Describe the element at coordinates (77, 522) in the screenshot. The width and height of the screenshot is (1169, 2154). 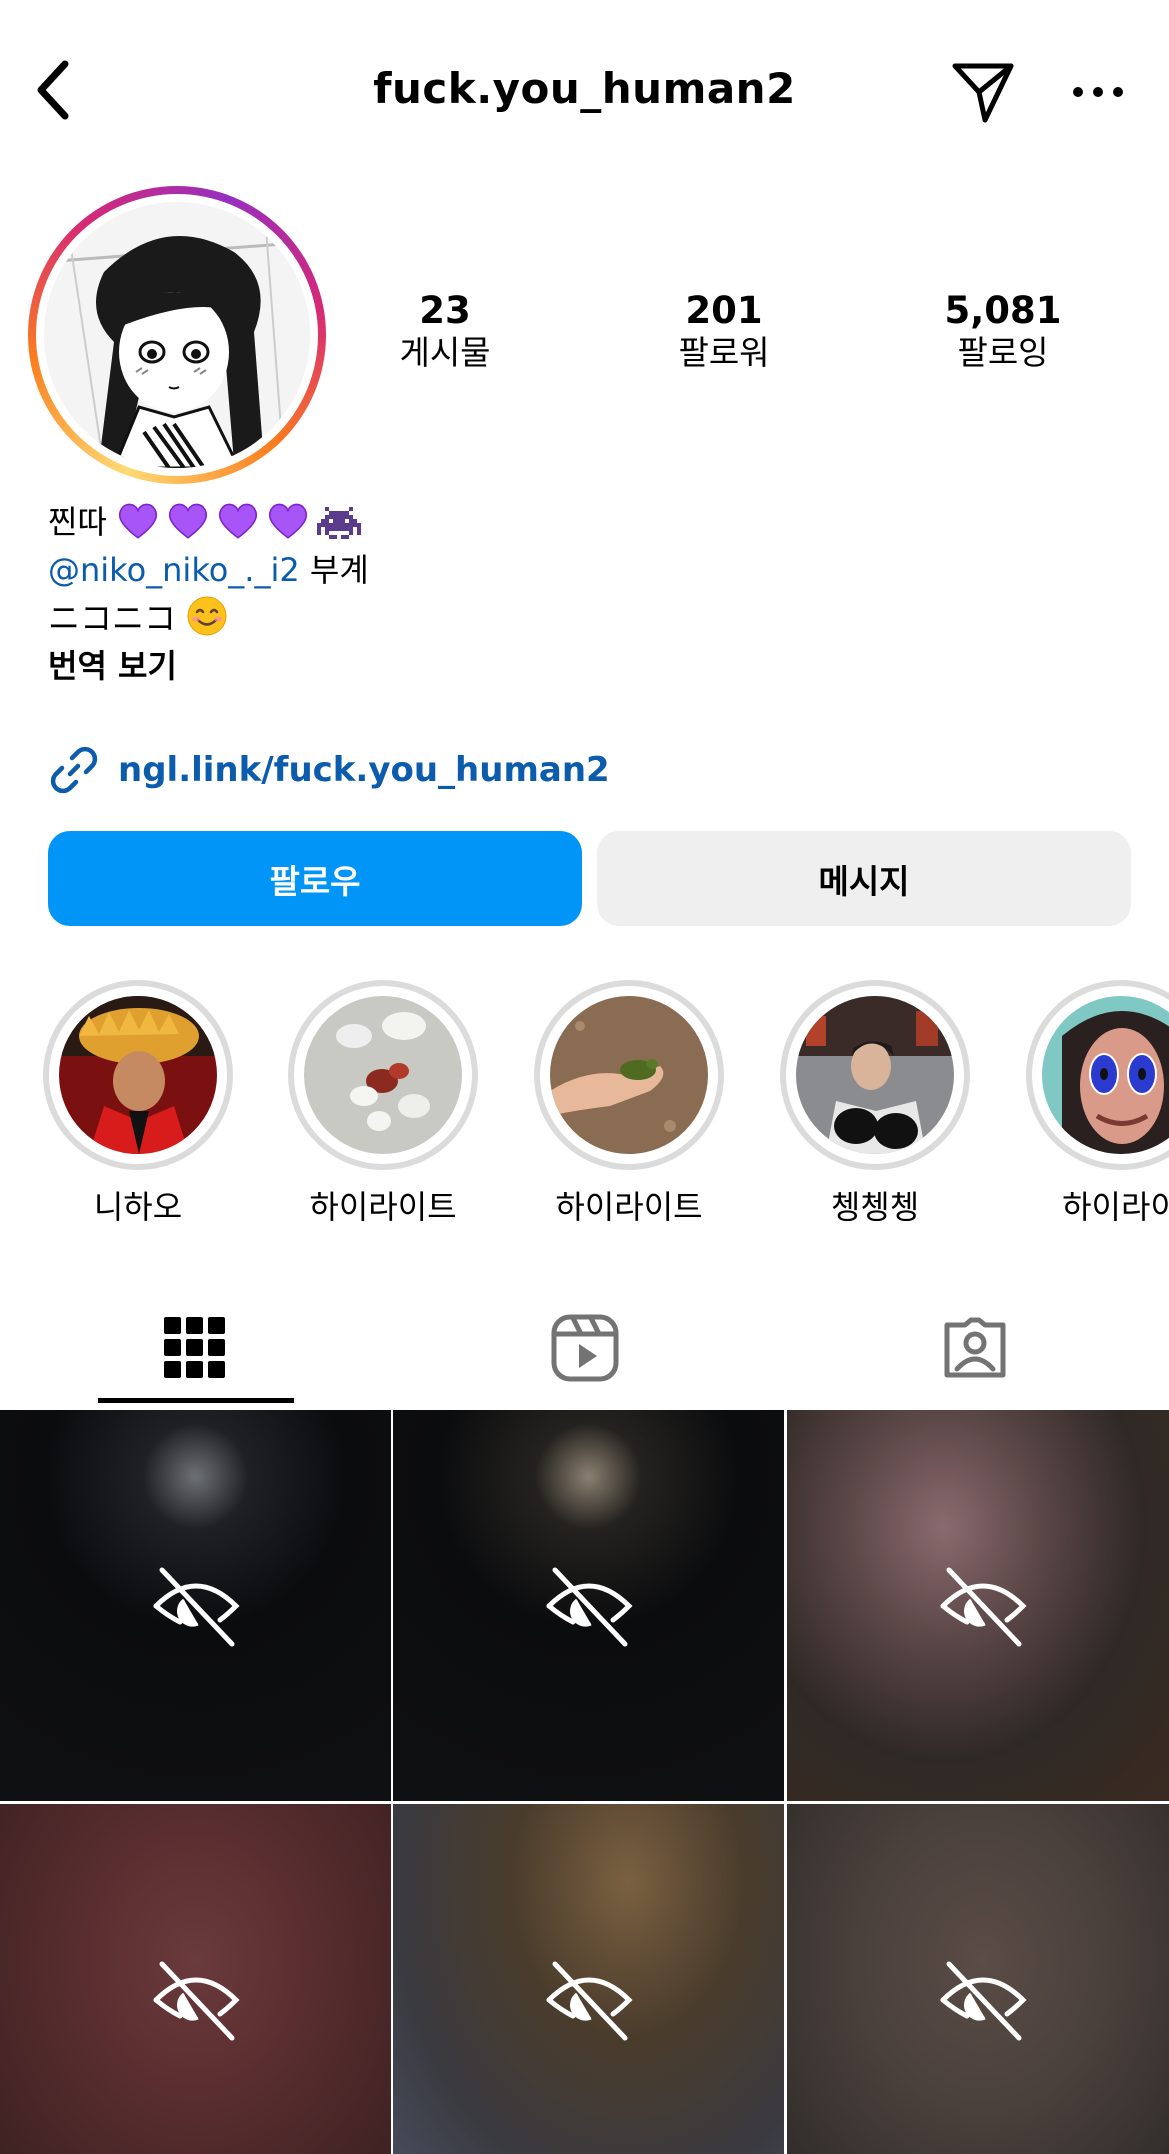
I see `bio-name-text: 찐따` at that location.